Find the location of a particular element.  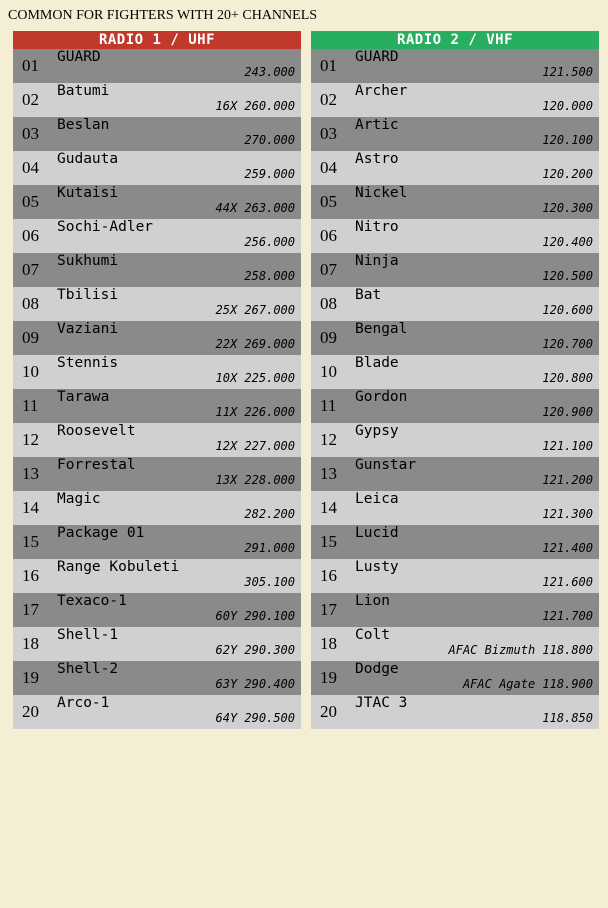

channel-frequency: 256.000 is located at coordinates (269, 242).